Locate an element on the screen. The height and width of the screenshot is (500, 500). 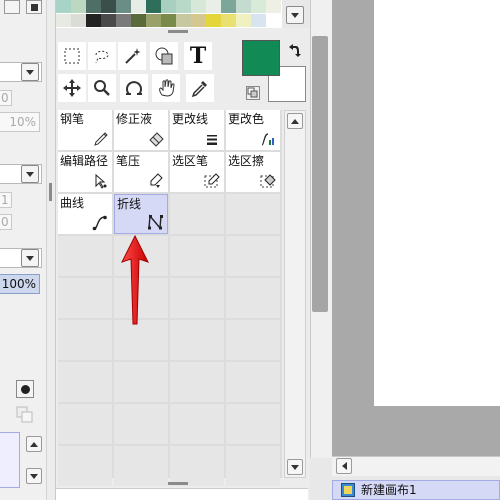
rect-select-icon is located at coordinates (72, 56).